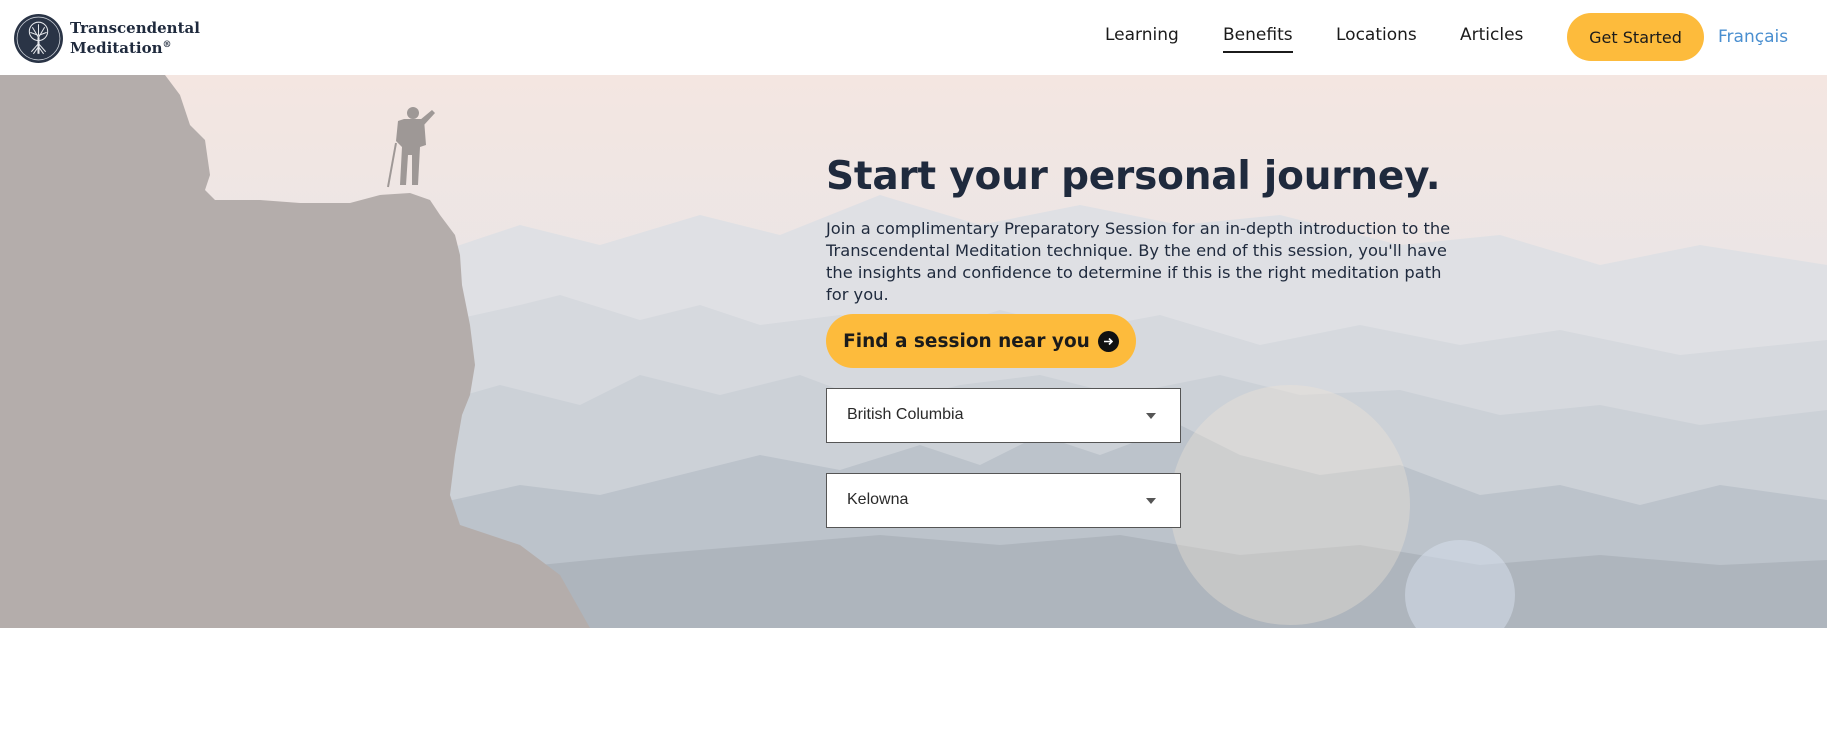  I want to click on region-select: British Columbia, so click(1003, 415).